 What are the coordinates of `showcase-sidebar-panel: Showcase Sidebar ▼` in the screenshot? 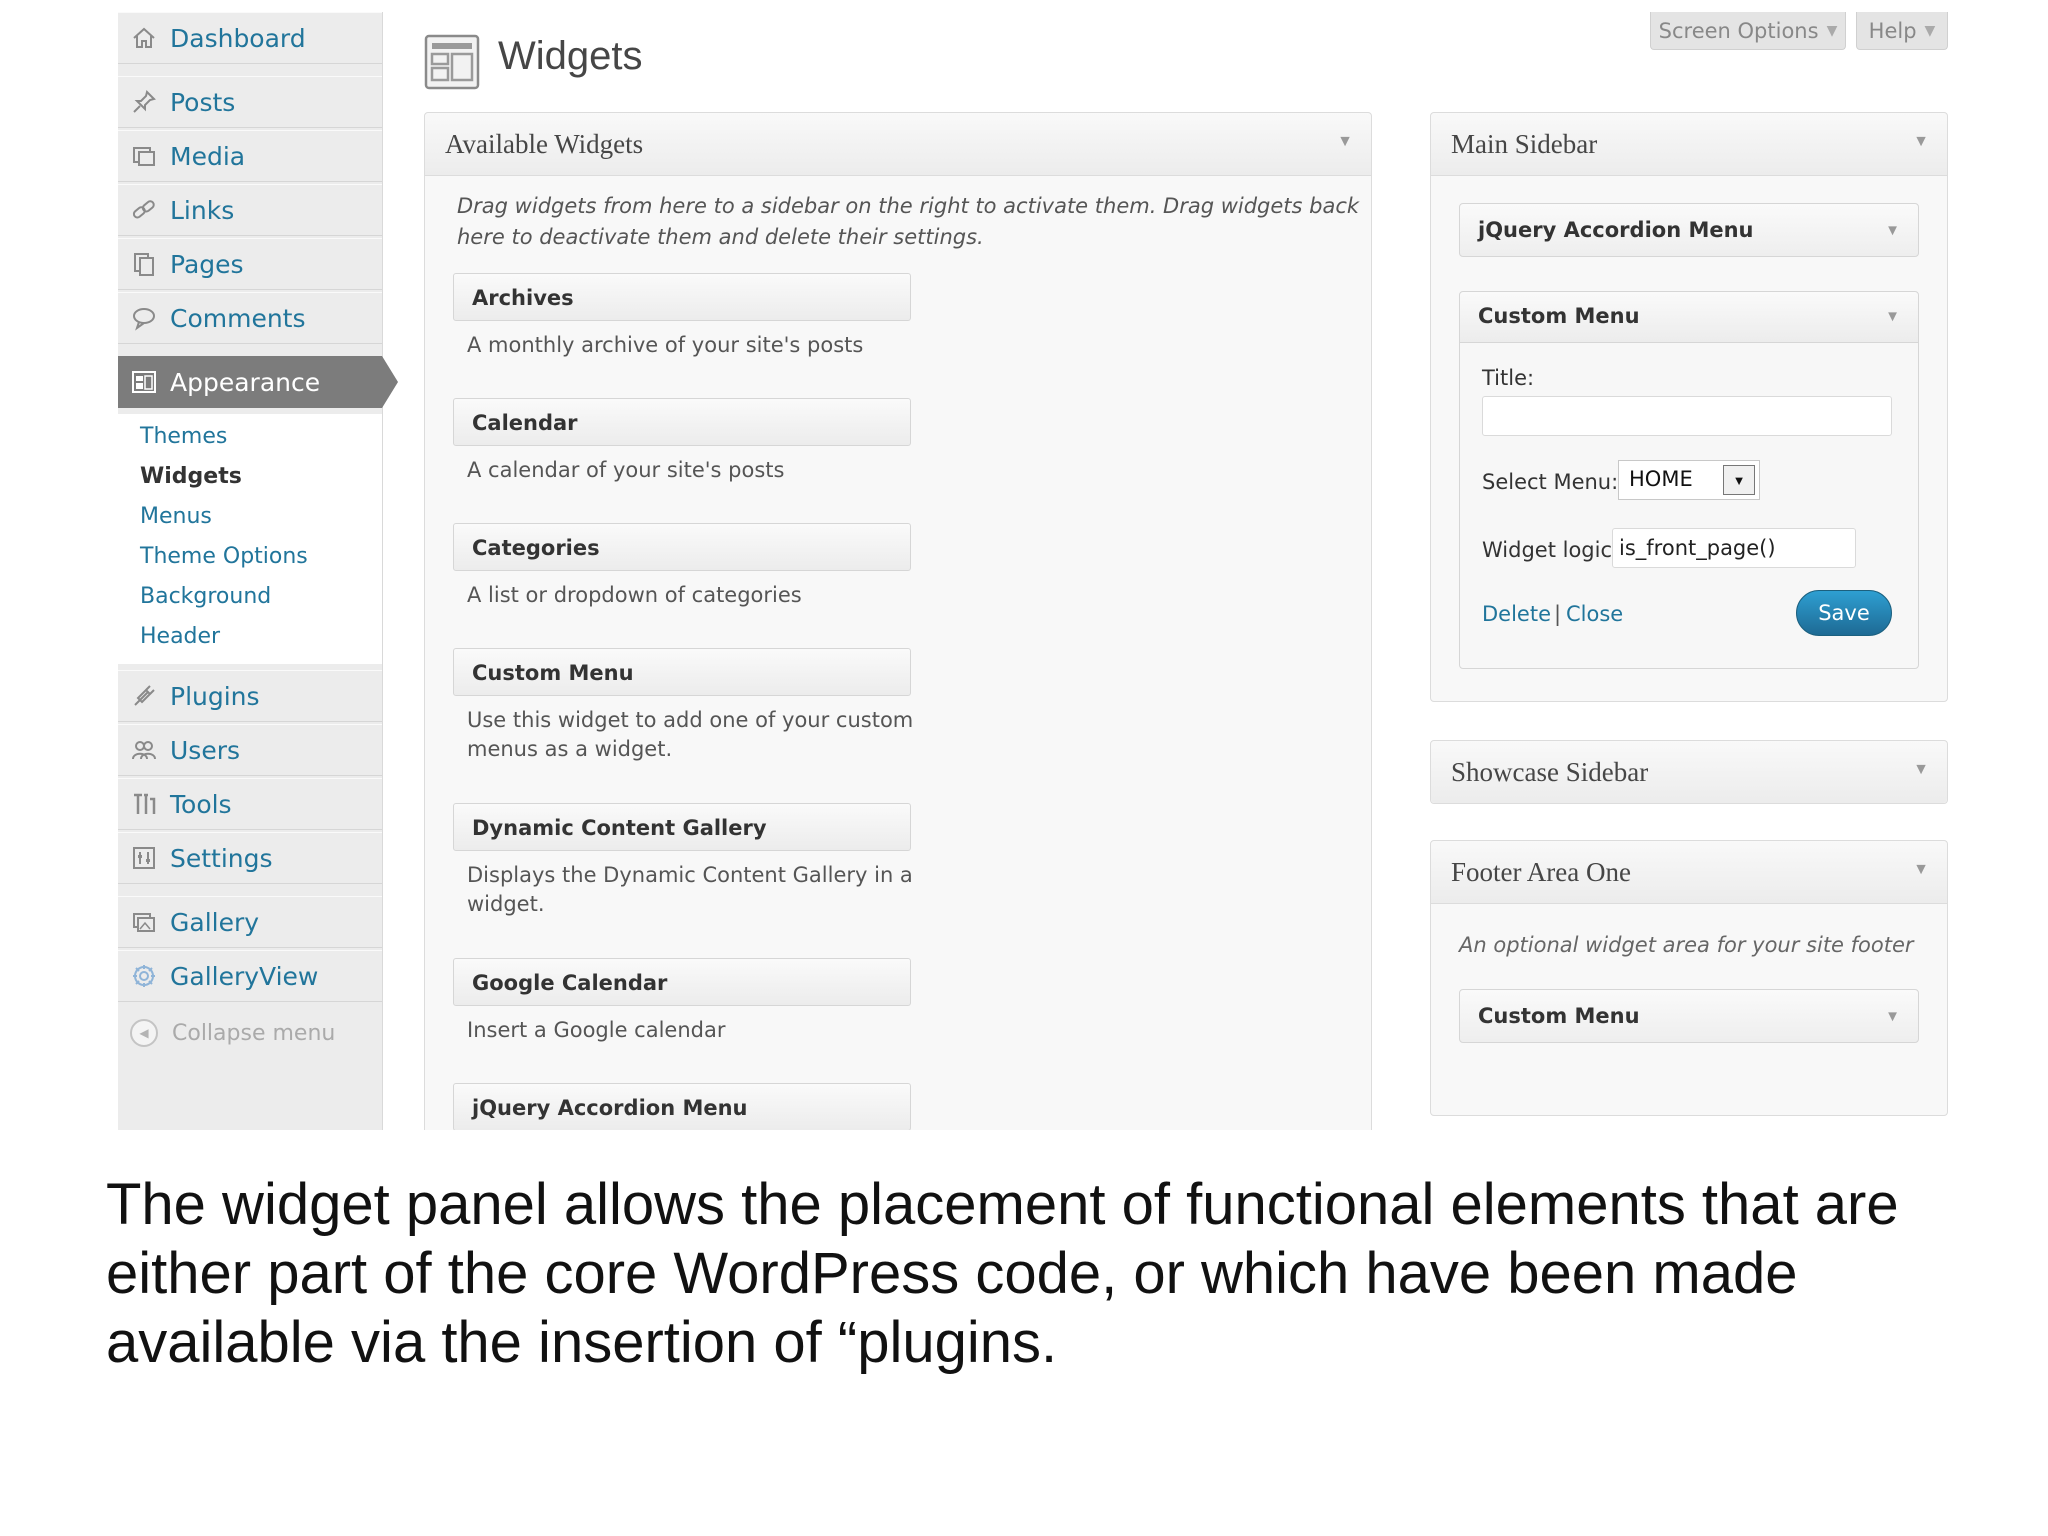 It's located at (1689, 772).